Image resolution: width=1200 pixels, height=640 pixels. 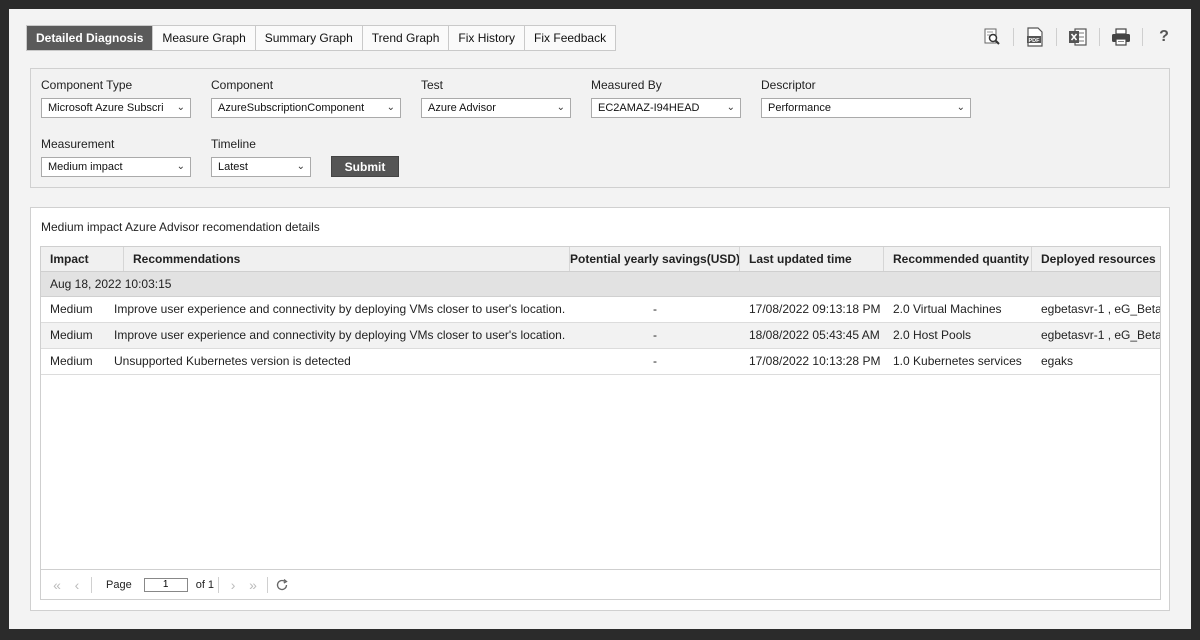 What do you see at coordinates (570, 38) in the screenshot?
I see `tab-fix-feedback: Fix Feedback` at bounding box center [570, 38].